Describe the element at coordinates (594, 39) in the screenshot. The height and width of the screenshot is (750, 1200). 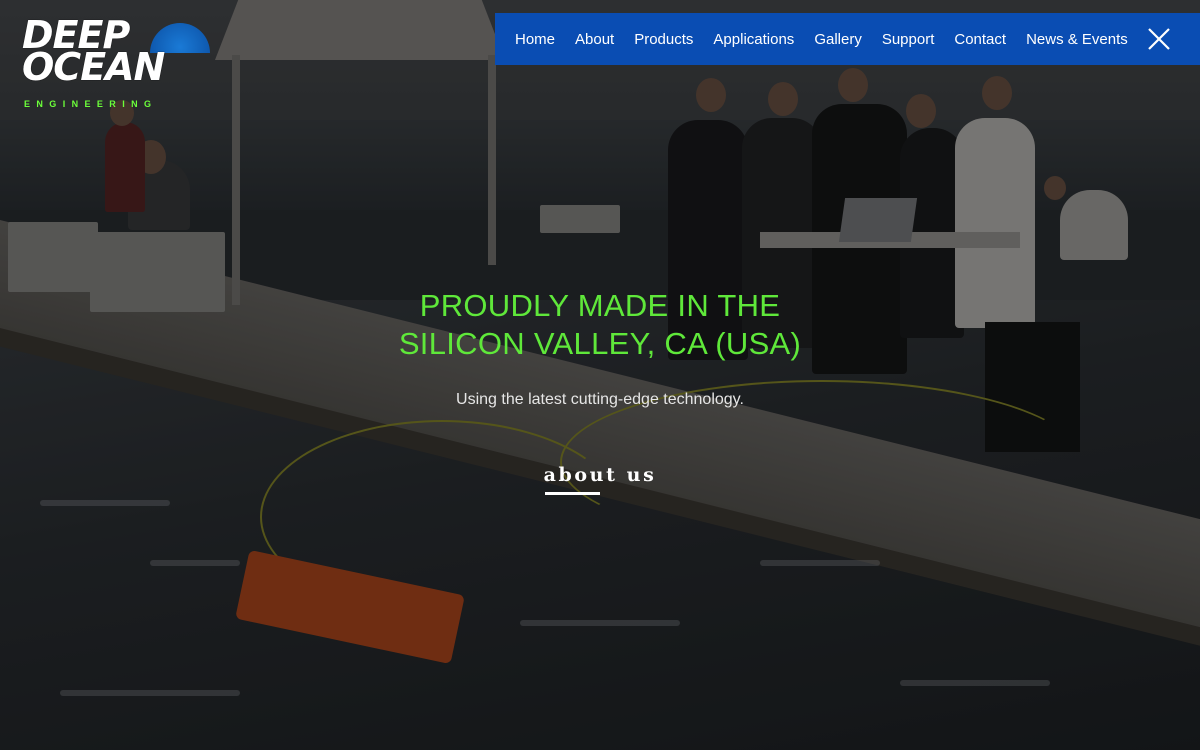
I see `nav-item-about: About` at that location.